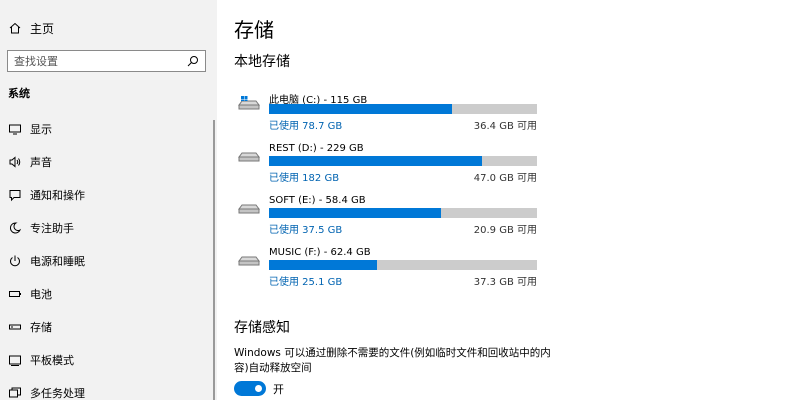  What do you see at coordinates (193, 61) in the screenshot?
I see `search-icon` at bounding box center [193, 61].